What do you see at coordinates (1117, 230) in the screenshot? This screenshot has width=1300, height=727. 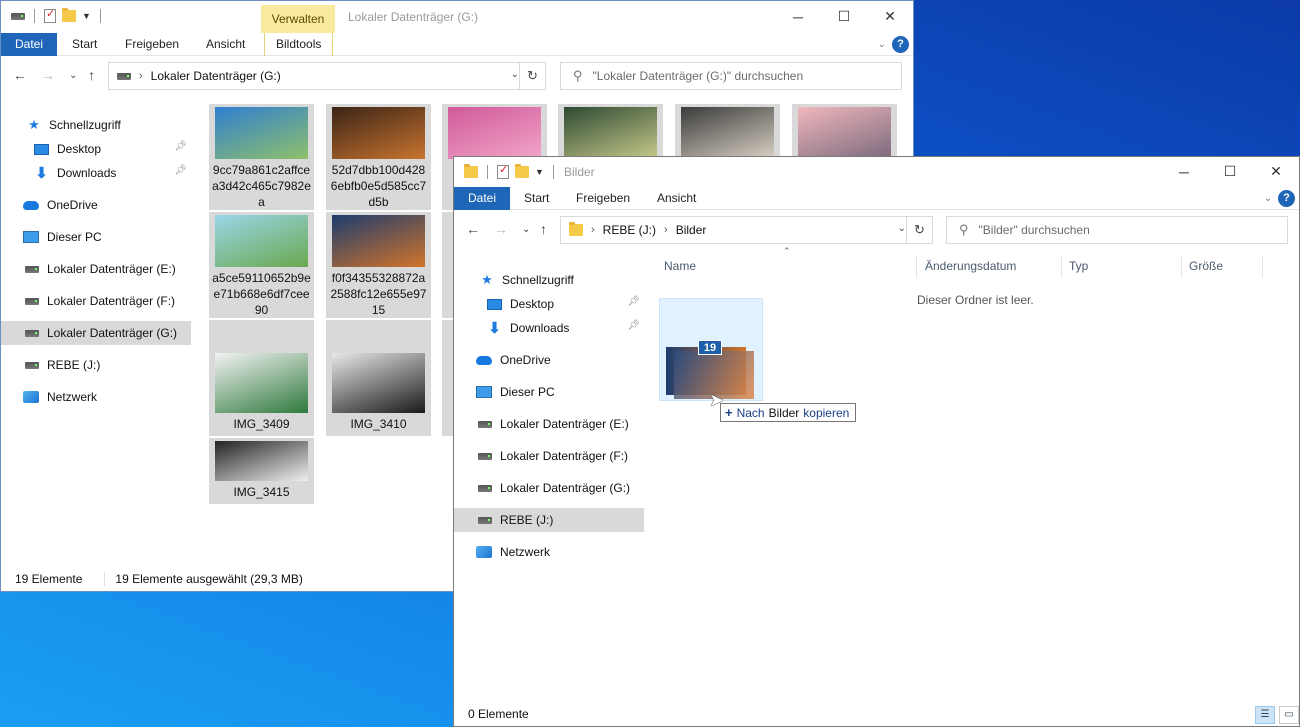 I see `search-input: ⚲ "Bilder" durchsuchen` at bounding box center [1117, 230].